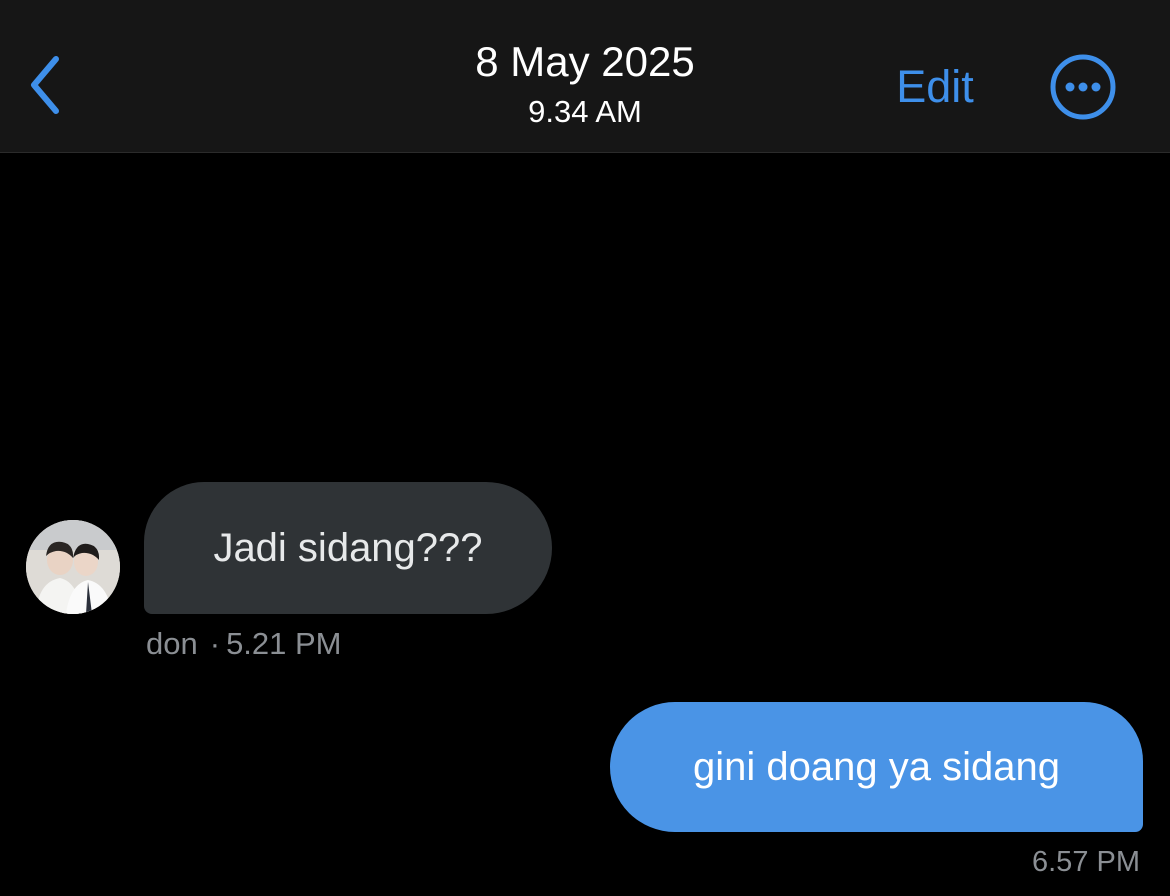 This screenshot has width=1170, height=896. I want to click on more-options-button, so click(1083, 87).